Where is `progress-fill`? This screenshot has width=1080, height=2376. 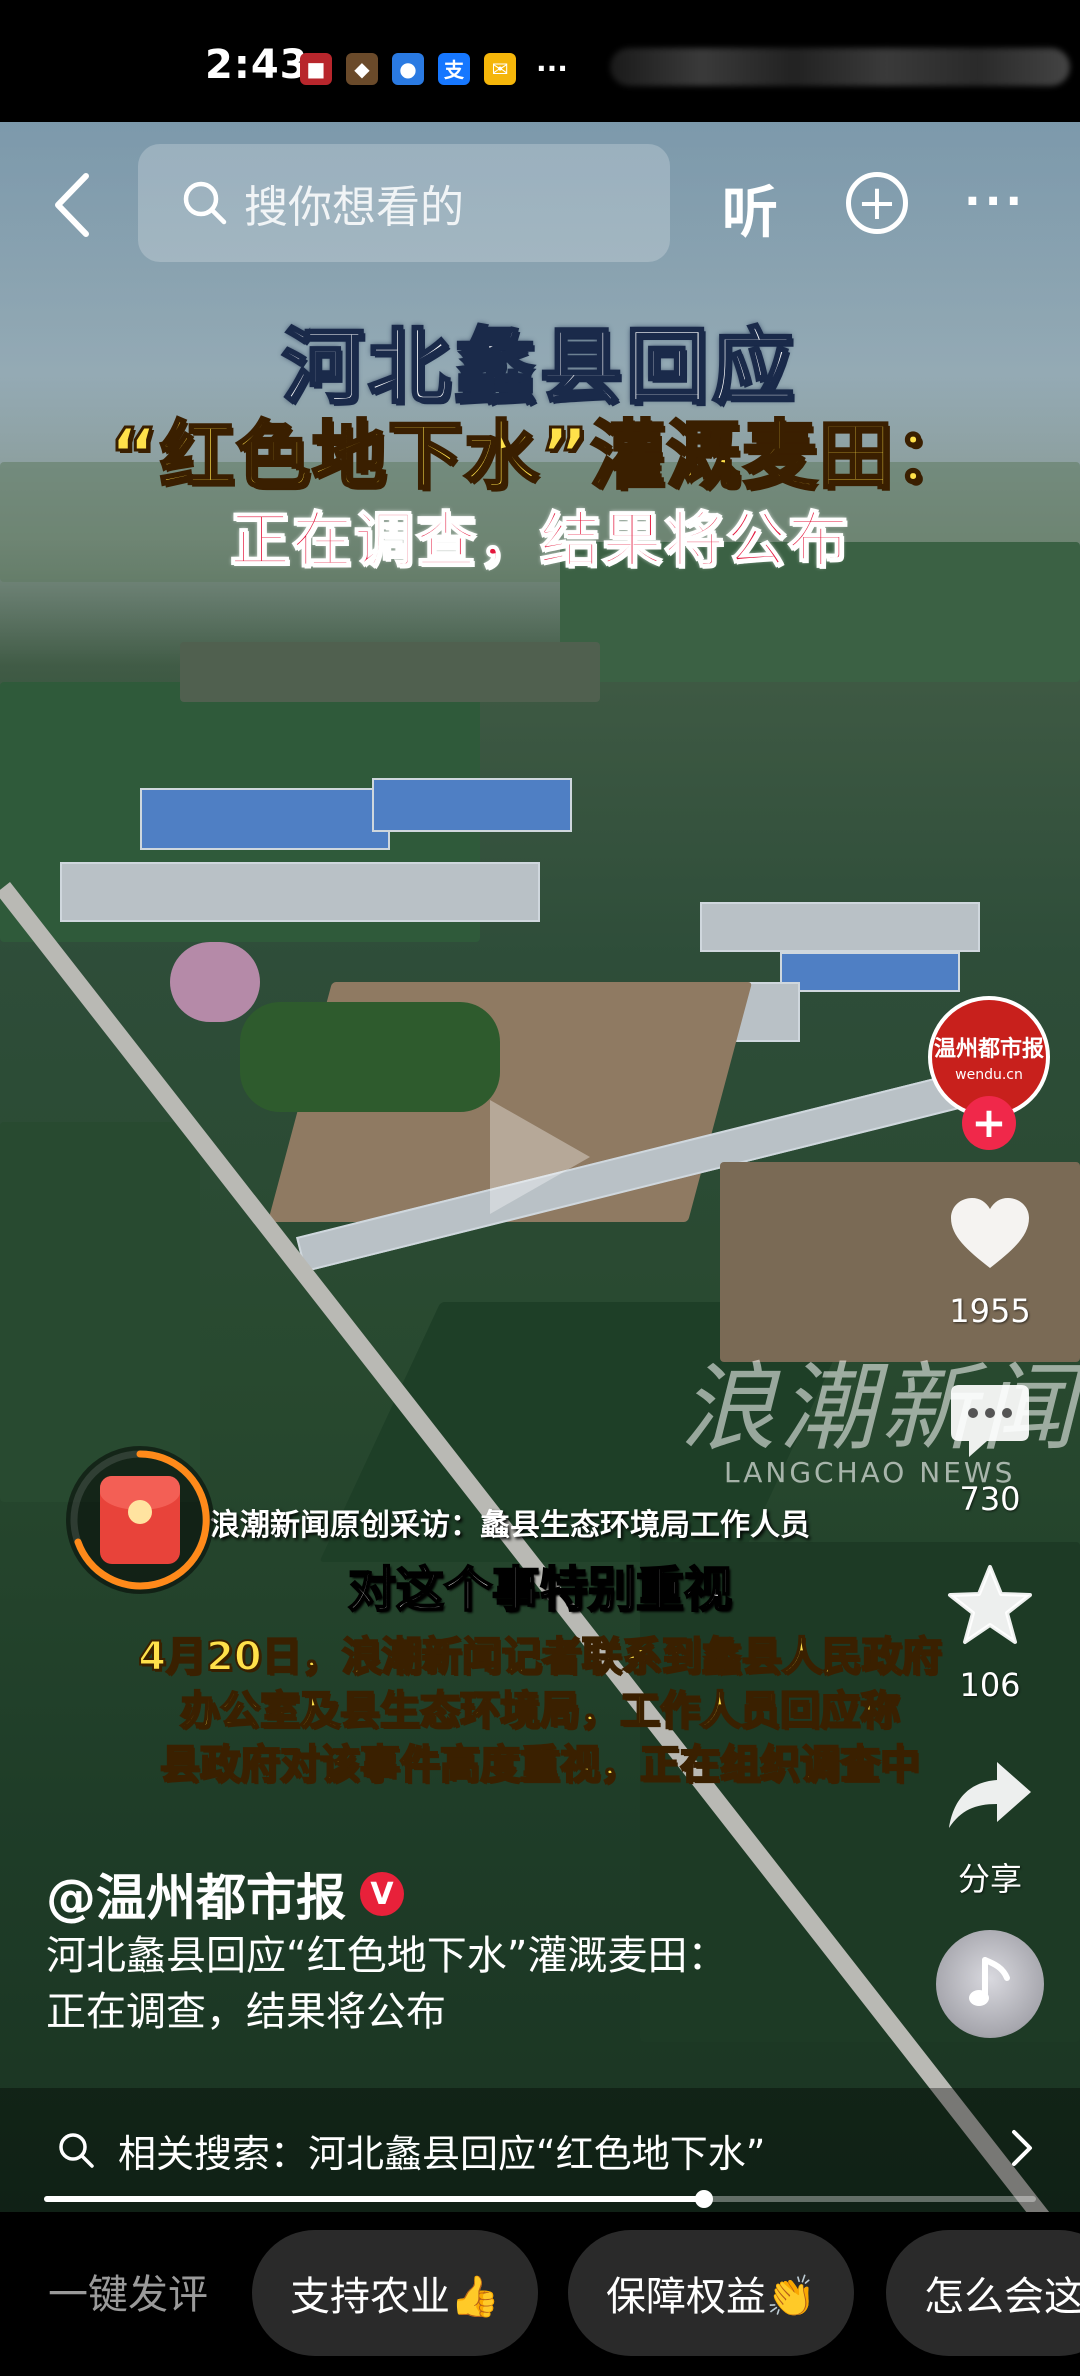
progress-fill is located at coordinates (374, 2199).